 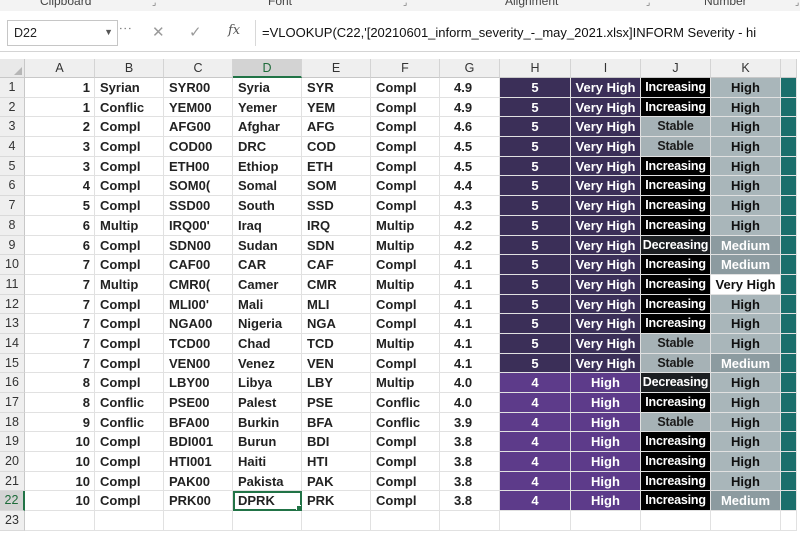 What do you see at coordinates (535, 462) in the screenshot?
I see `cell-H20: 4` at bounding box center [535, 462].